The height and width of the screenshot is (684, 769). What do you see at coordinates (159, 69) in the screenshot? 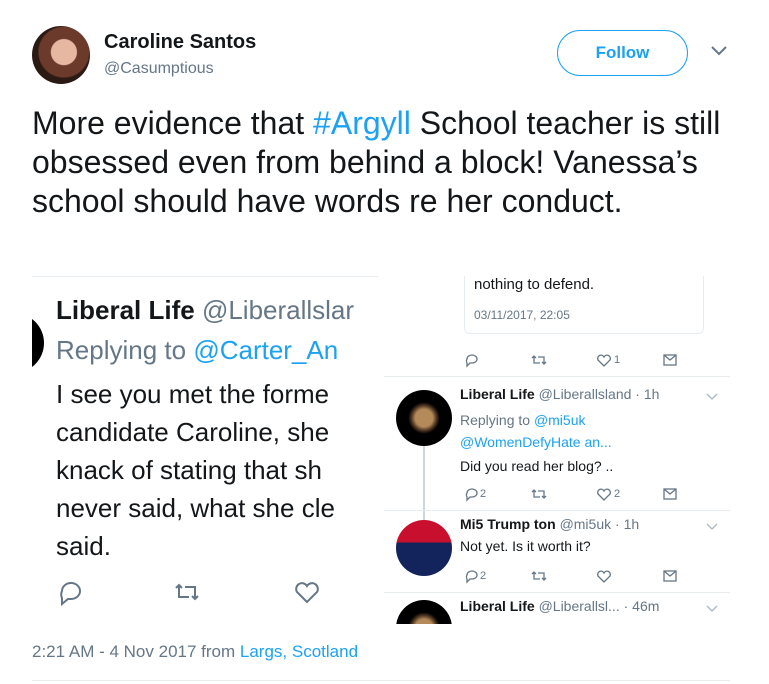
I see `author-handle: @Casumptious` at bounding box center [159, 69].